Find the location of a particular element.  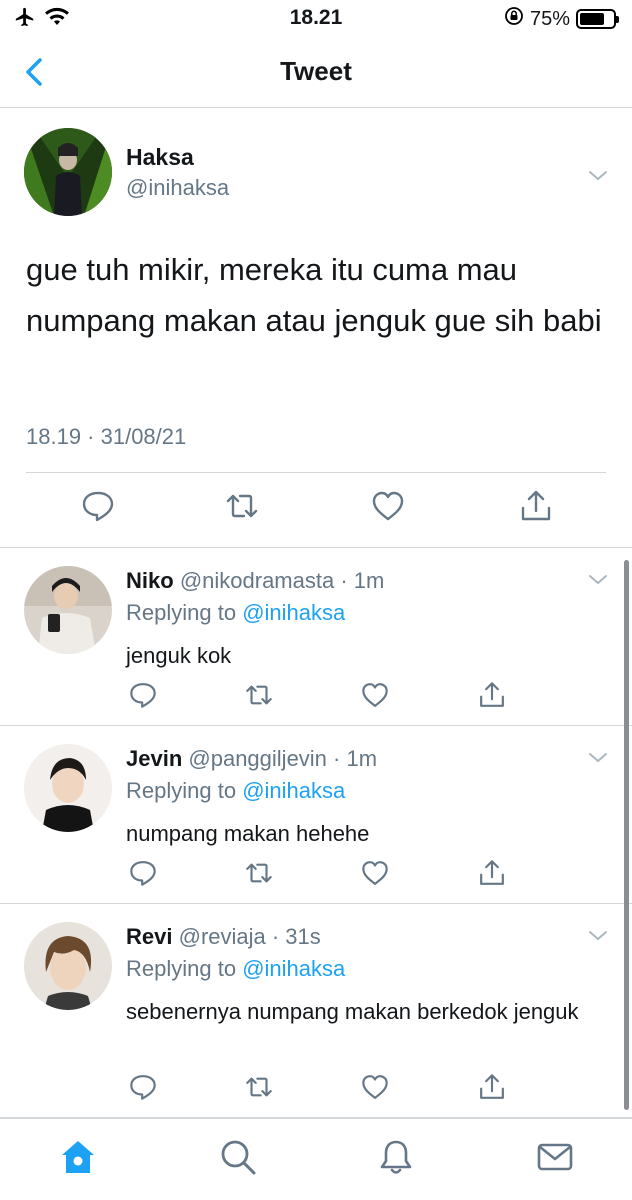

tweet-timestamp: 18.19 · 31/08/21 is located at coordinates (106, 437).